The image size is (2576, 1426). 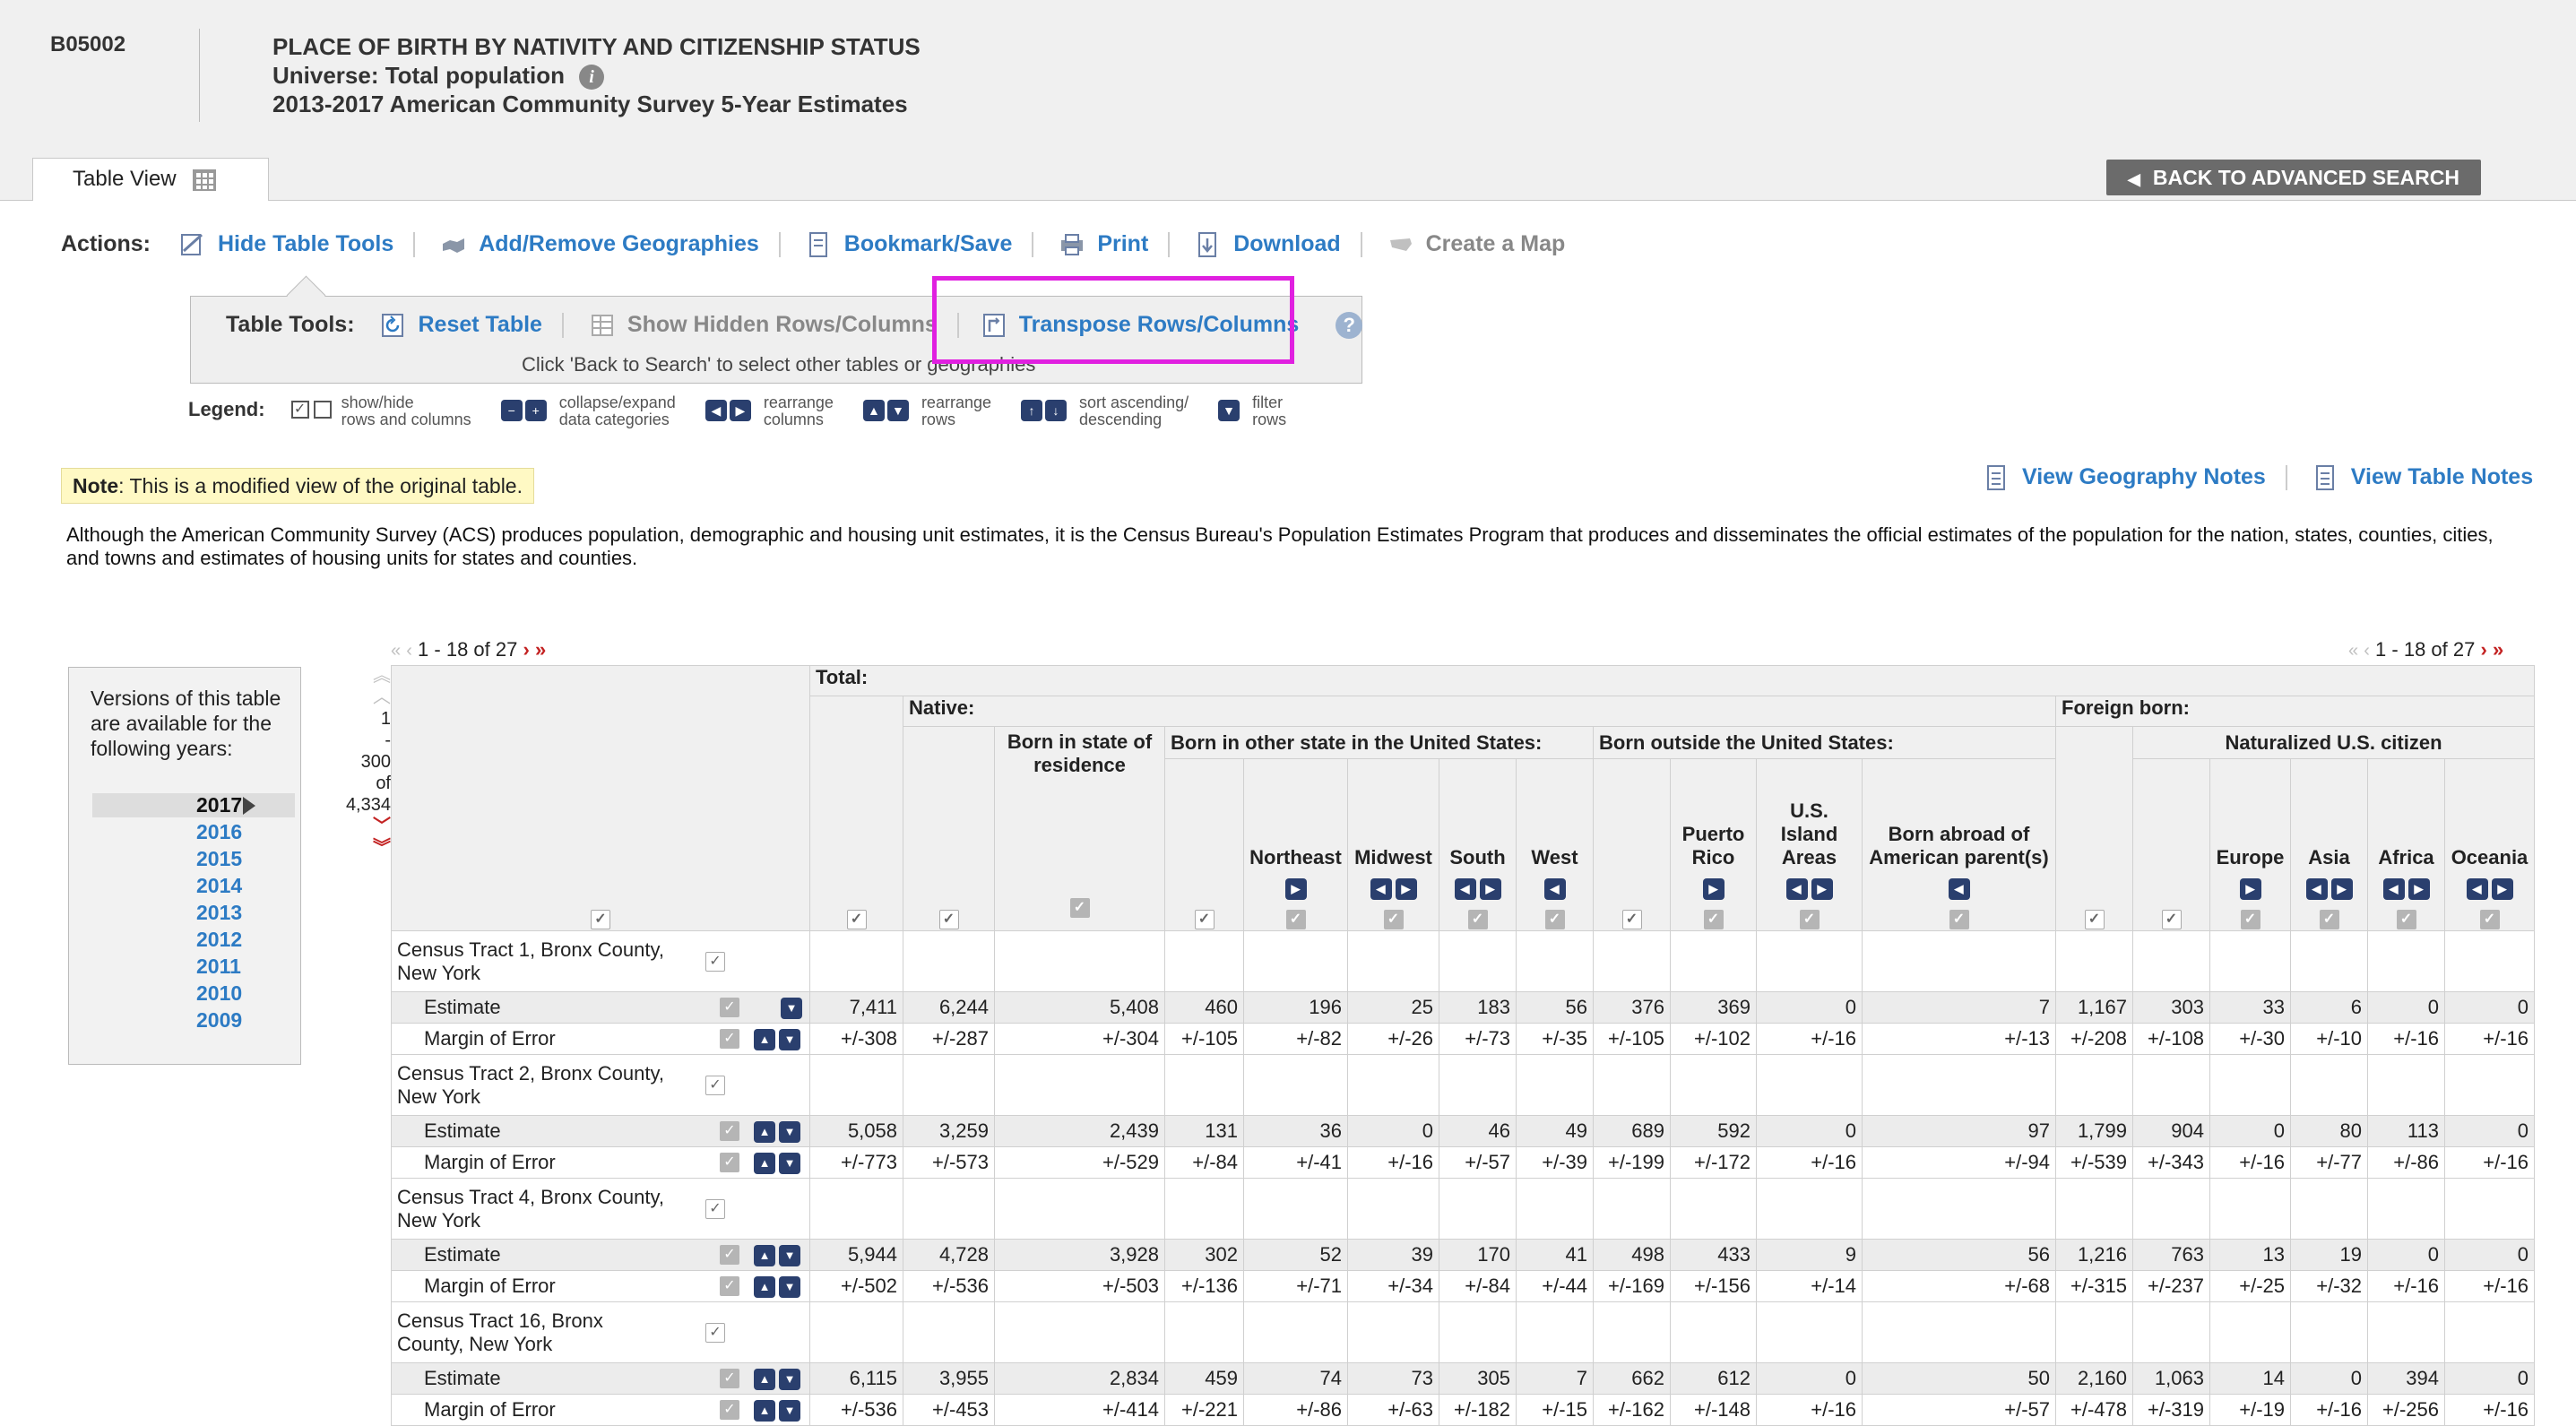 I want to click on row-label: Margin of Error, so click(x=490, y=1409).